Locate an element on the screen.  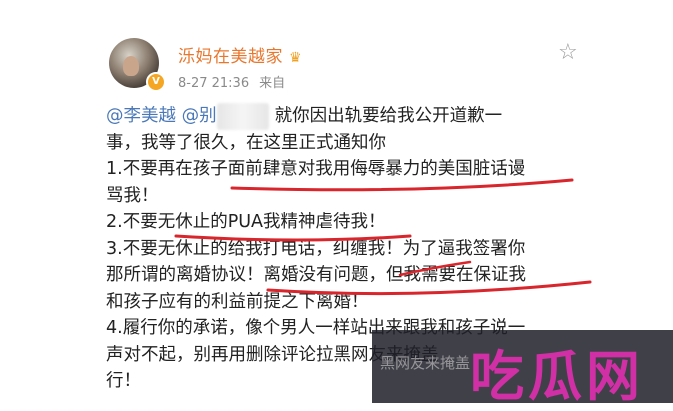
watermark-overlay-text: 黑网友来掩盖 is located at coordinates (425, 363).